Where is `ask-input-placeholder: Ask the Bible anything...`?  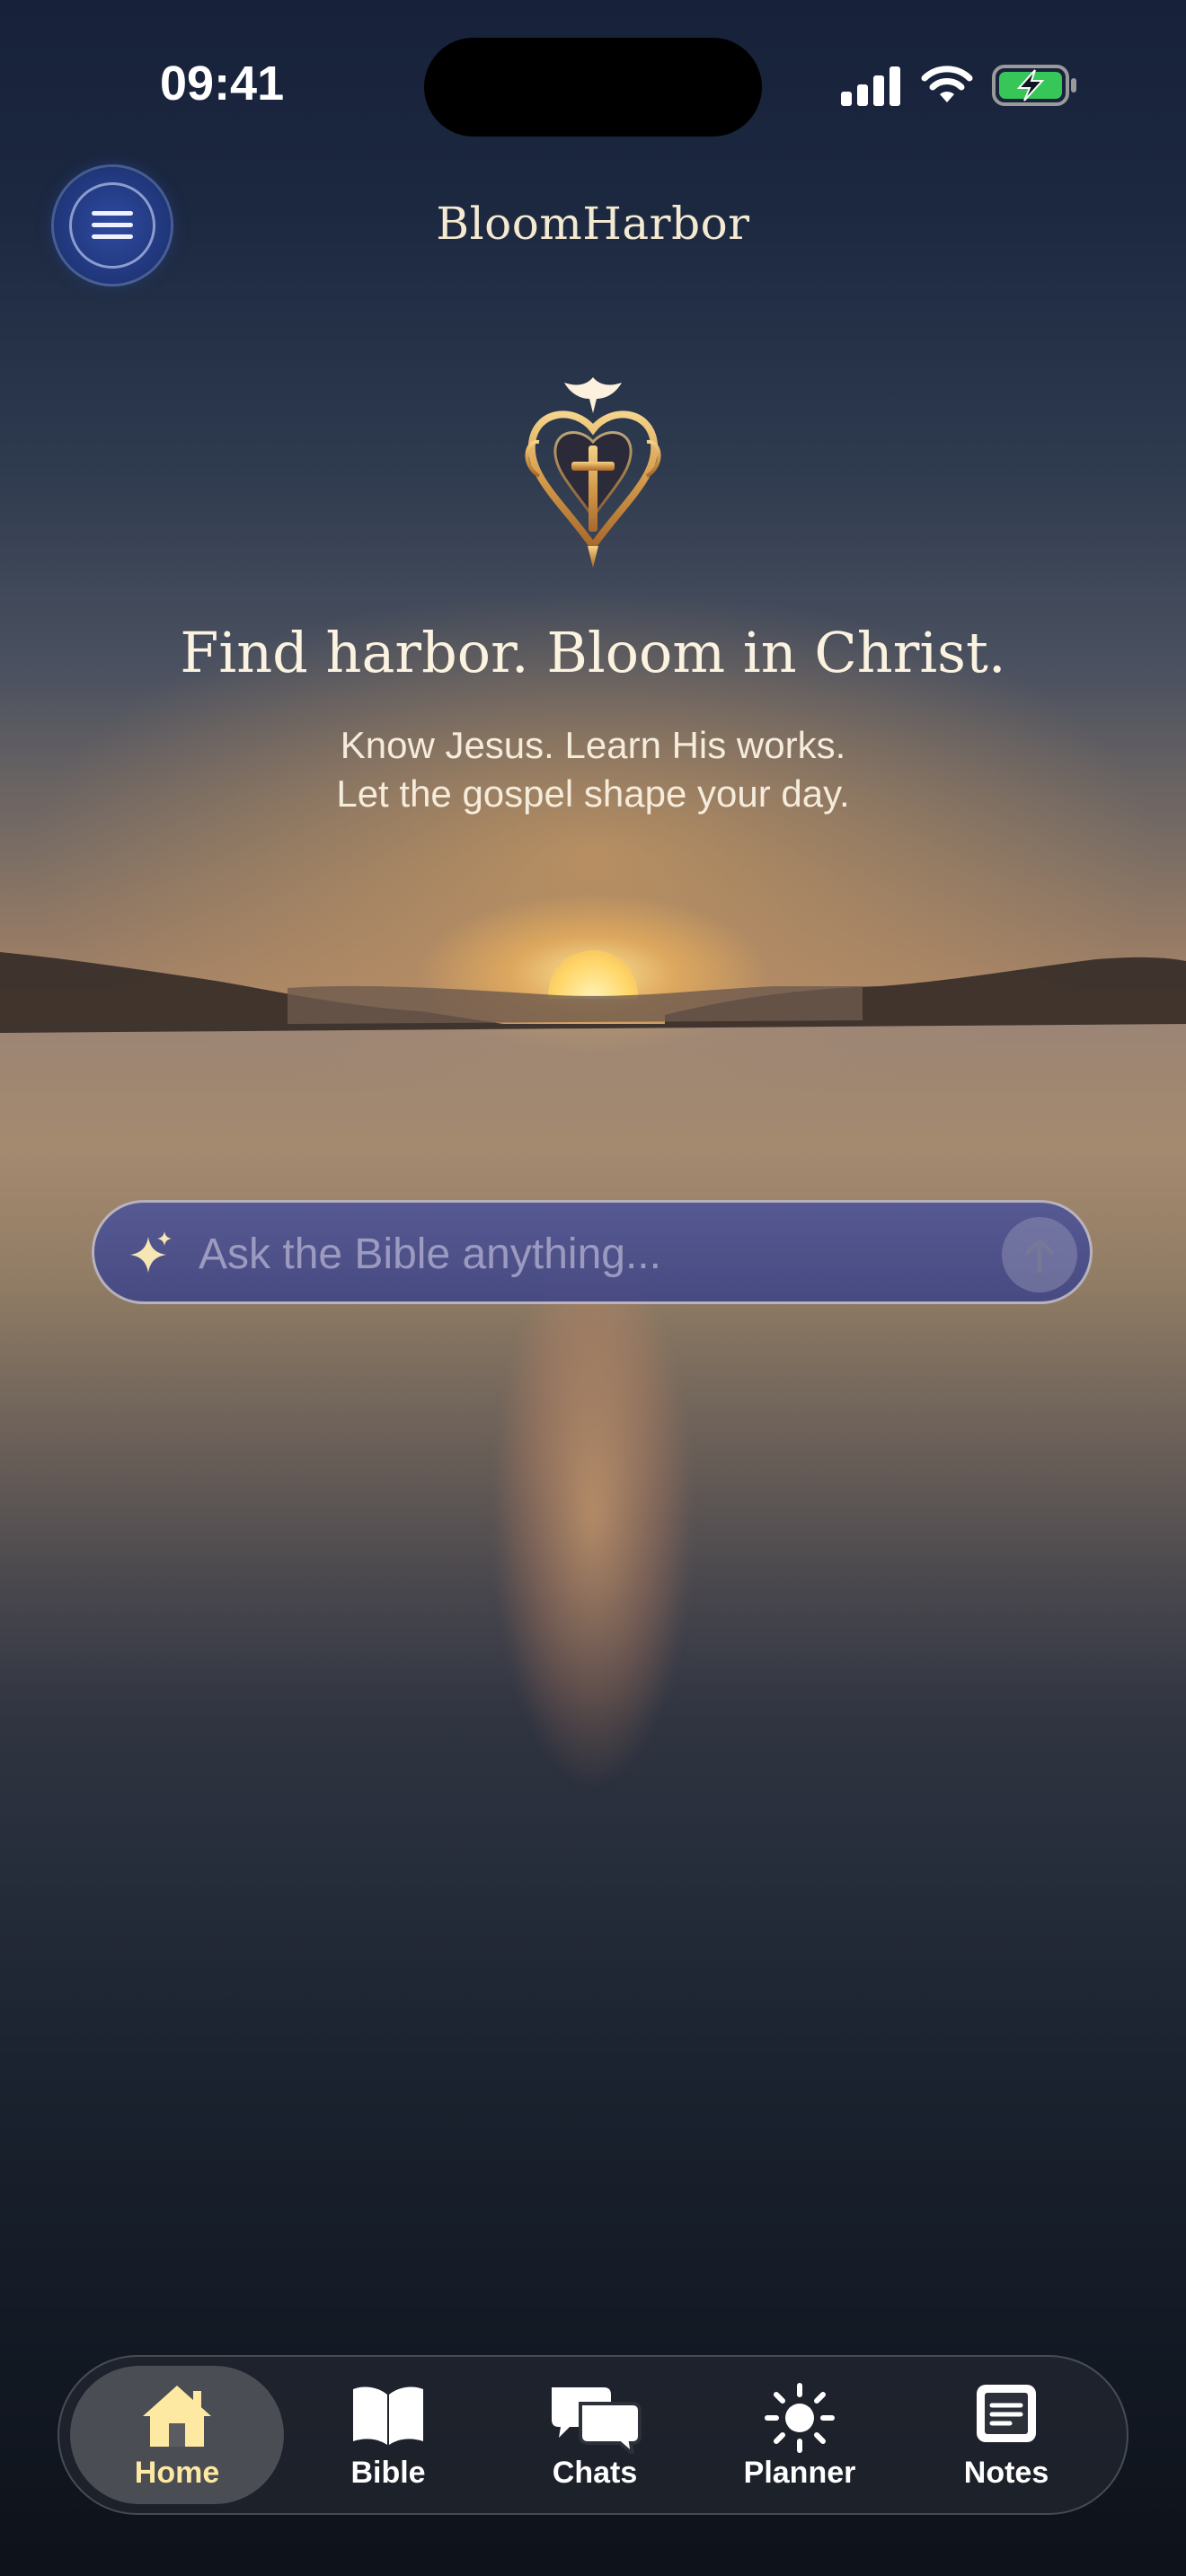
ask-input-placeholder: Ask the Bible anything... is located at coordinates (430, 1254).